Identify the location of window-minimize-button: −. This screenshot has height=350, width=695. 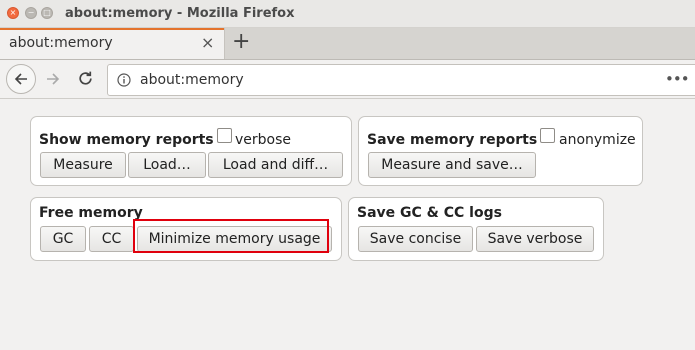
(31, 13).